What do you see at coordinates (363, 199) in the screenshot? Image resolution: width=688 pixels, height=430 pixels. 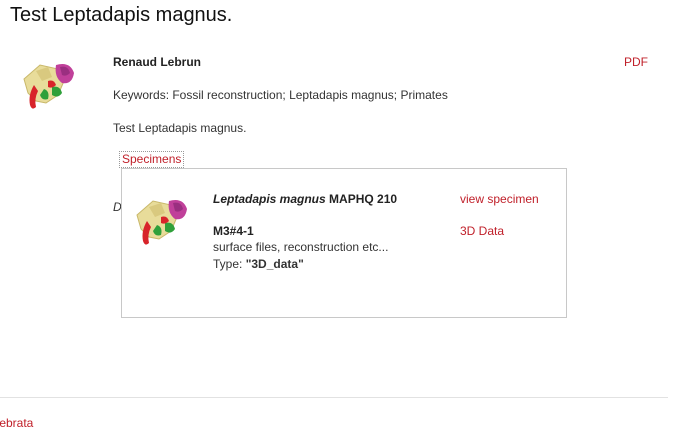 I see `specimen-code: MAPHQ 210` at bounding box center [363, 199].